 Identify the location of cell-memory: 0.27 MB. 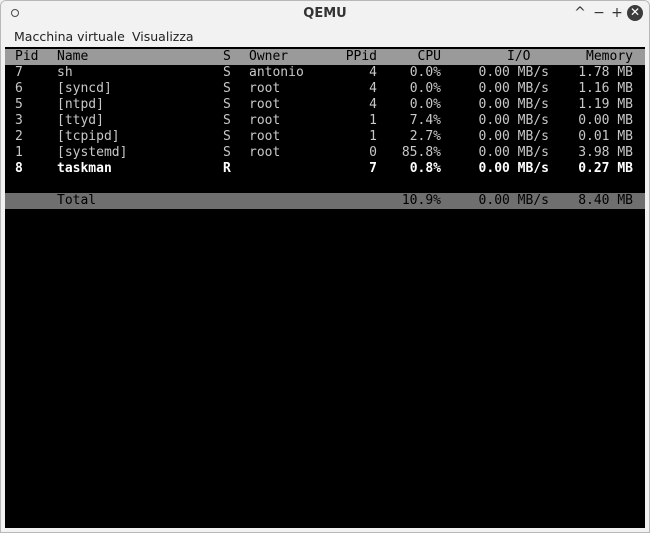
(605, 168).